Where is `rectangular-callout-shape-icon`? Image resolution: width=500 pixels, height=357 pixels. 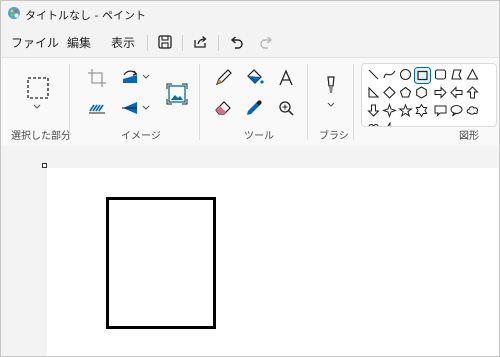 rectangular-callout-shape-icon is located at coordinates (440, 110).